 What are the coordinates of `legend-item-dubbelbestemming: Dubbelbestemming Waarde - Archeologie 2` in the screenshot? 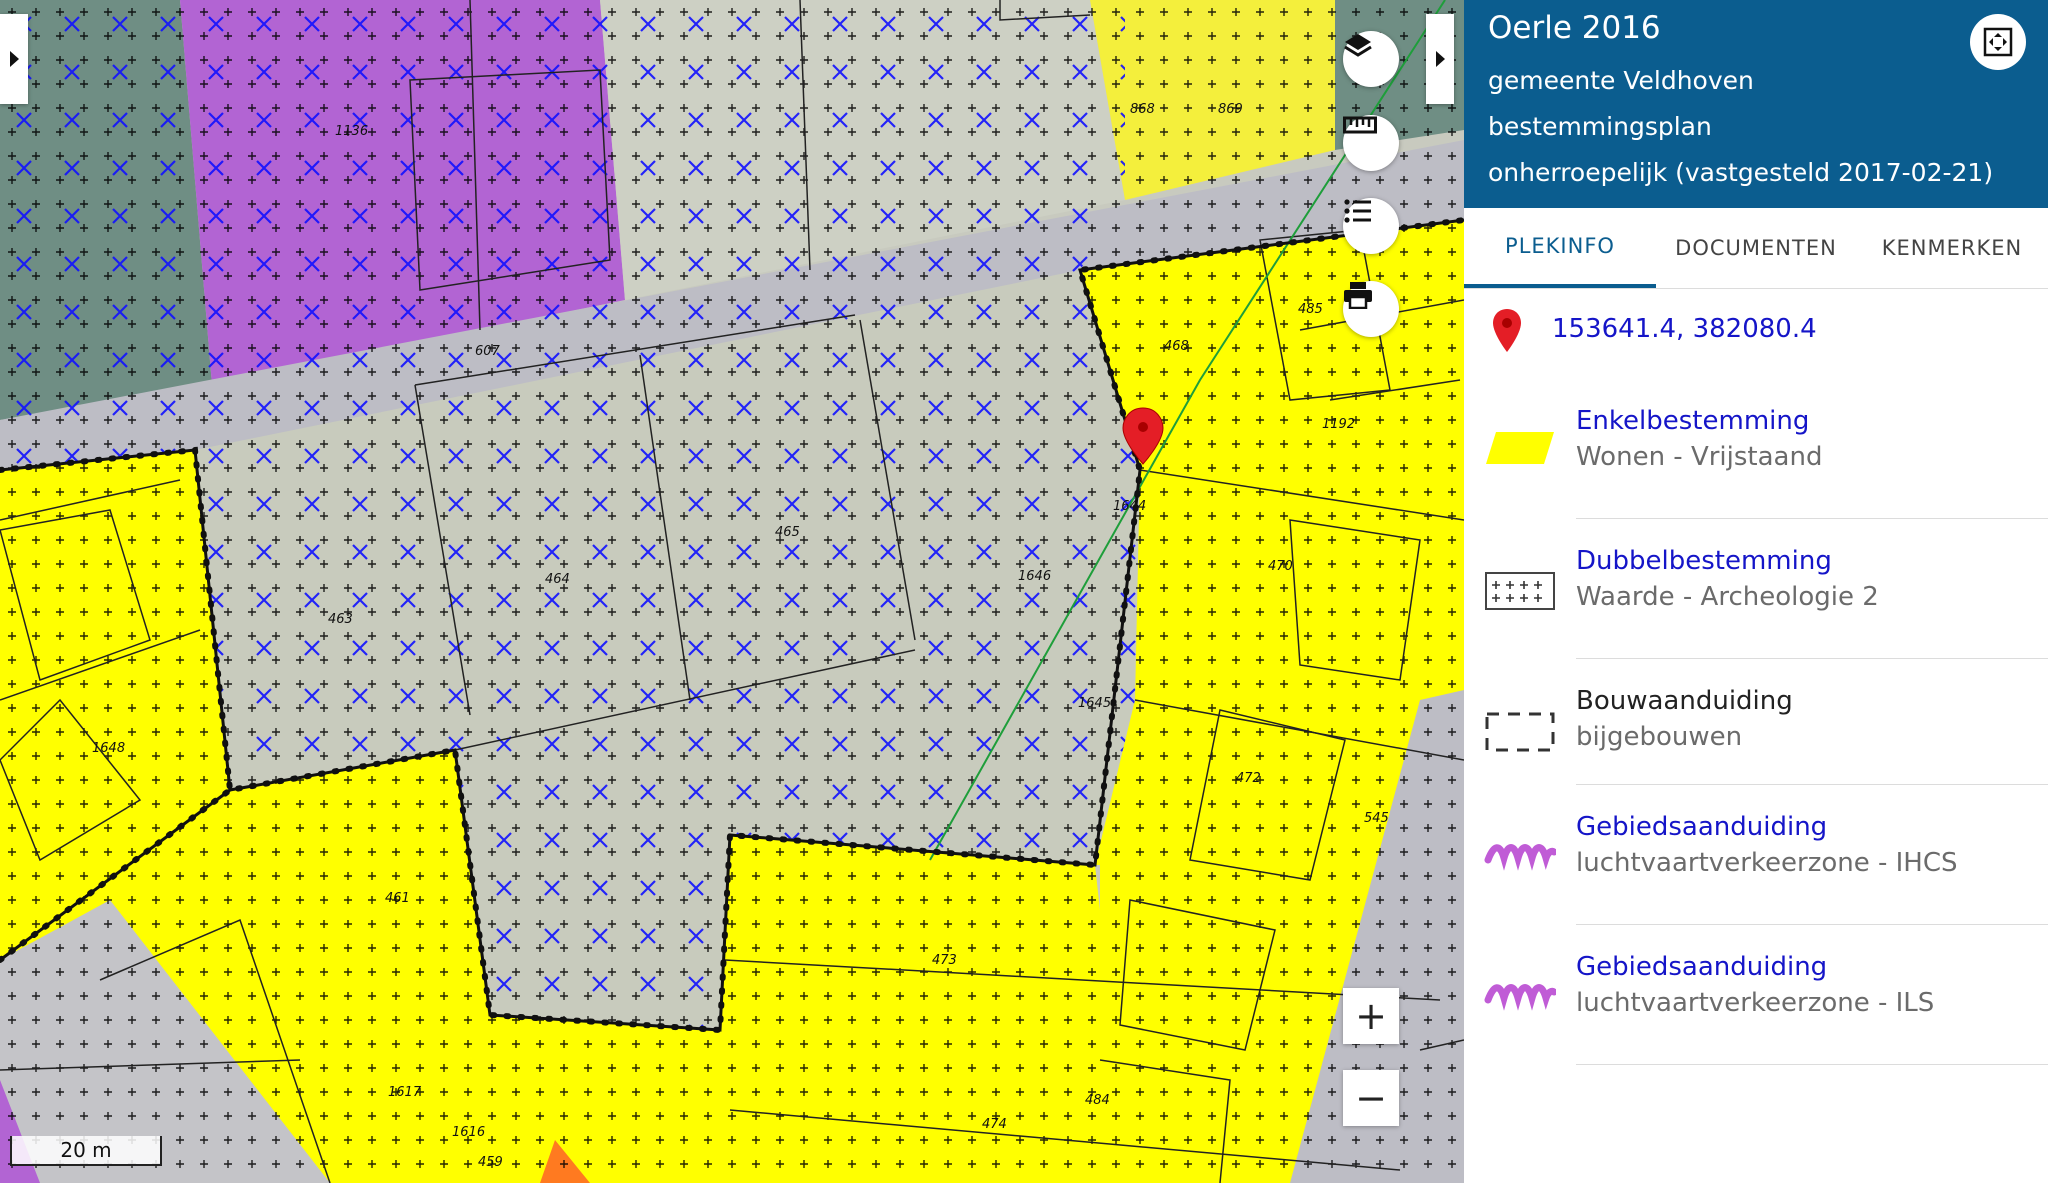 It's located at (1756, 598).